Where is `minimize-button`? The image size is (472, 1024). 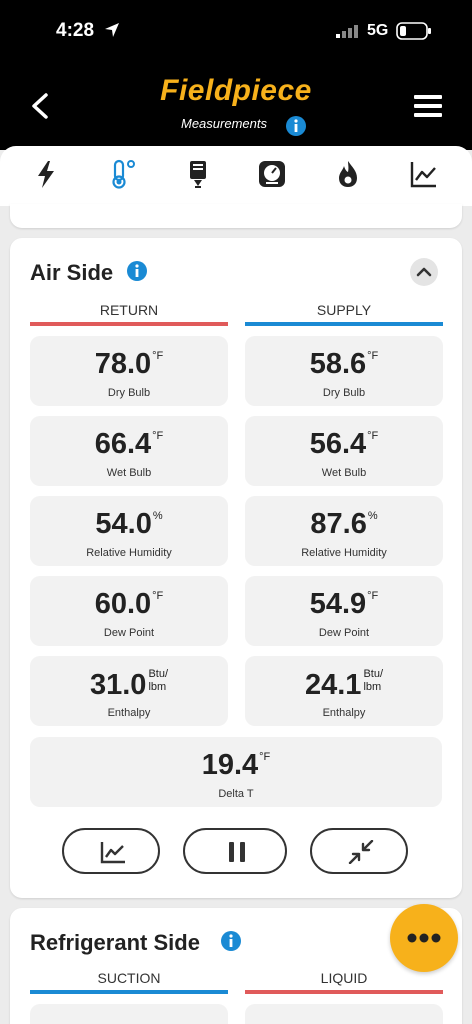 minimize-button is located at coordinates (359, 851).